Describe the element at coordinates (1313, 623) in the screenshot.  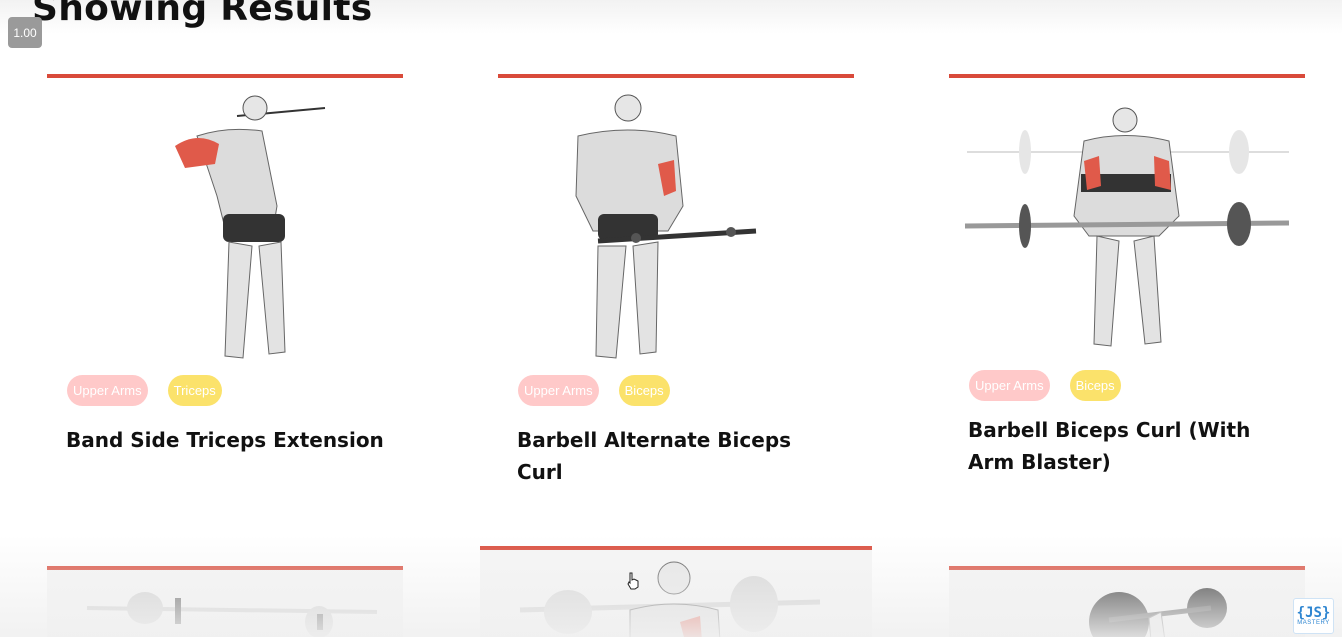
I see `jsm-logo-sub: MASTERY` at that location.